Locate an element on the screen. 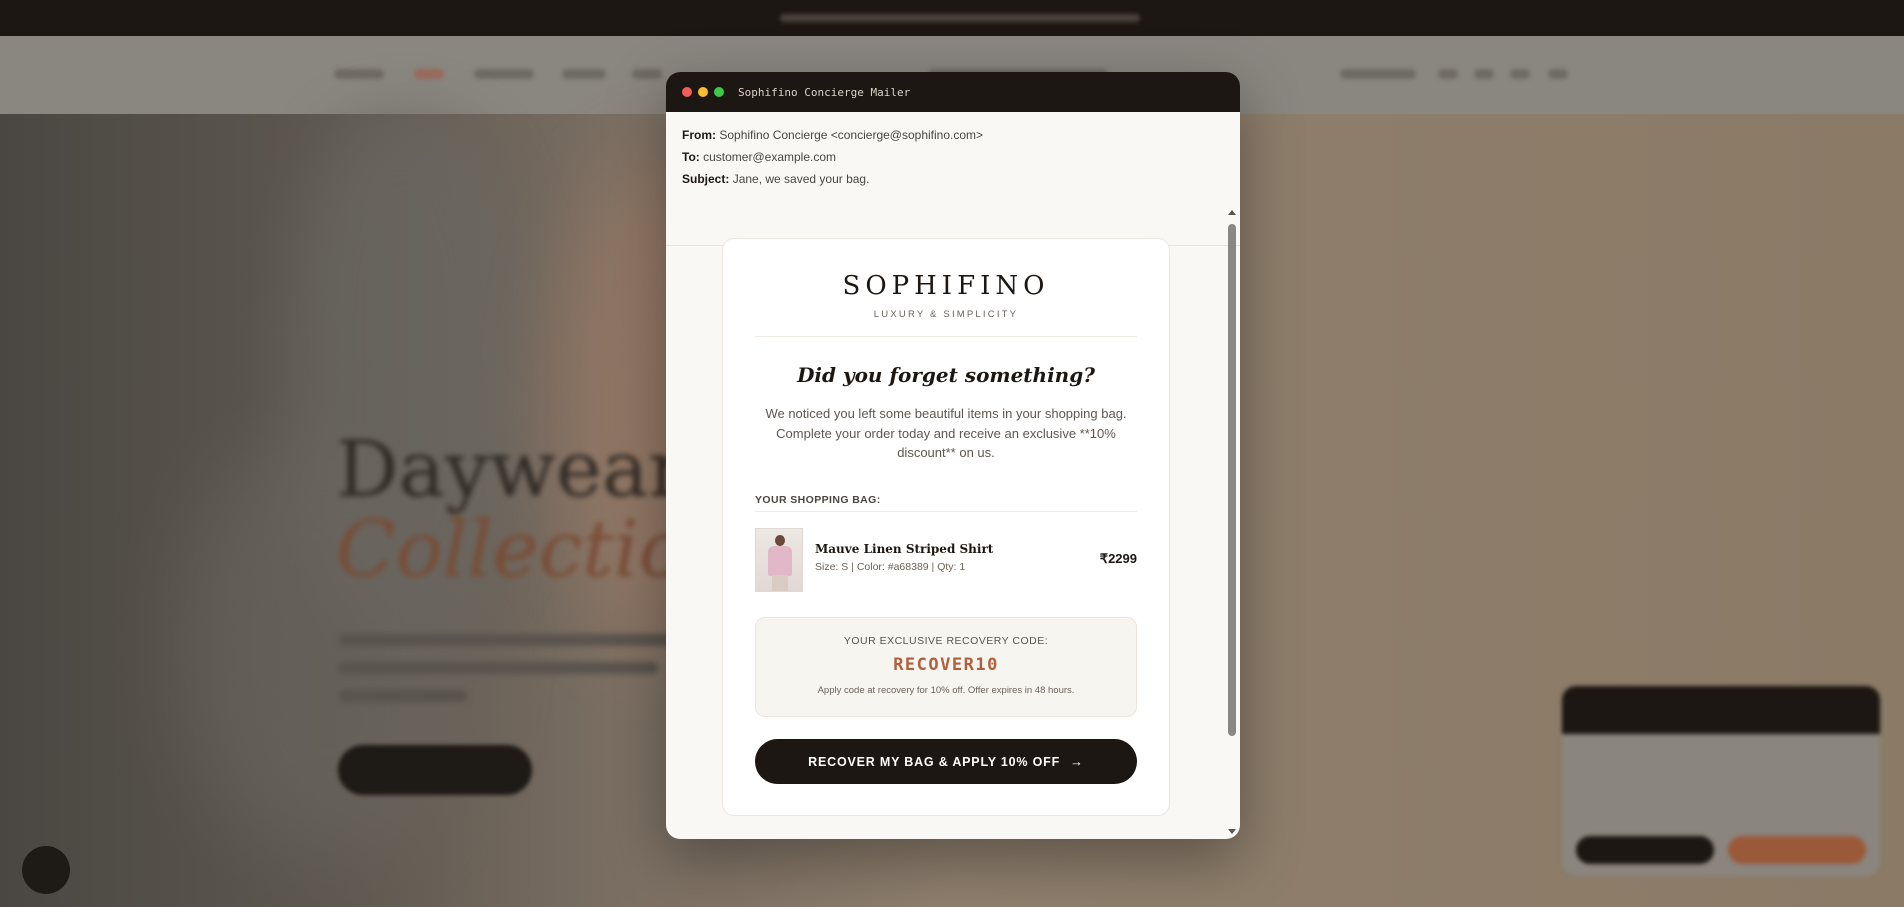  to-value: customer@example.com is located at coordinates (769, 157).